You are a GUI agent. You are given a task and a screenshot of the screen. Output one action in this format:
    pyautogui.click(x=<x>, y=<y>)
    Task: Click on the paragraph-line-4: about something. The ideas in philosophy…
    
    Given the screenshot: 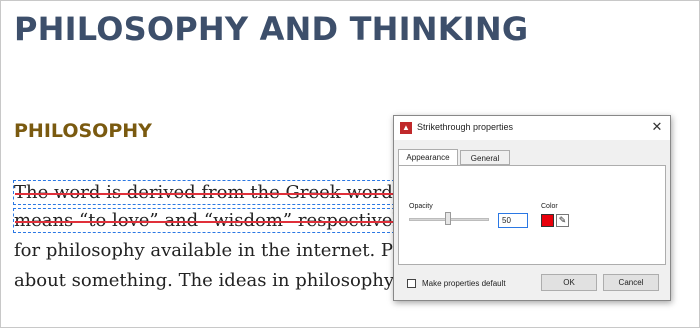 What is the action you would take?
    pyautogui.click(x=217, y=280)
    